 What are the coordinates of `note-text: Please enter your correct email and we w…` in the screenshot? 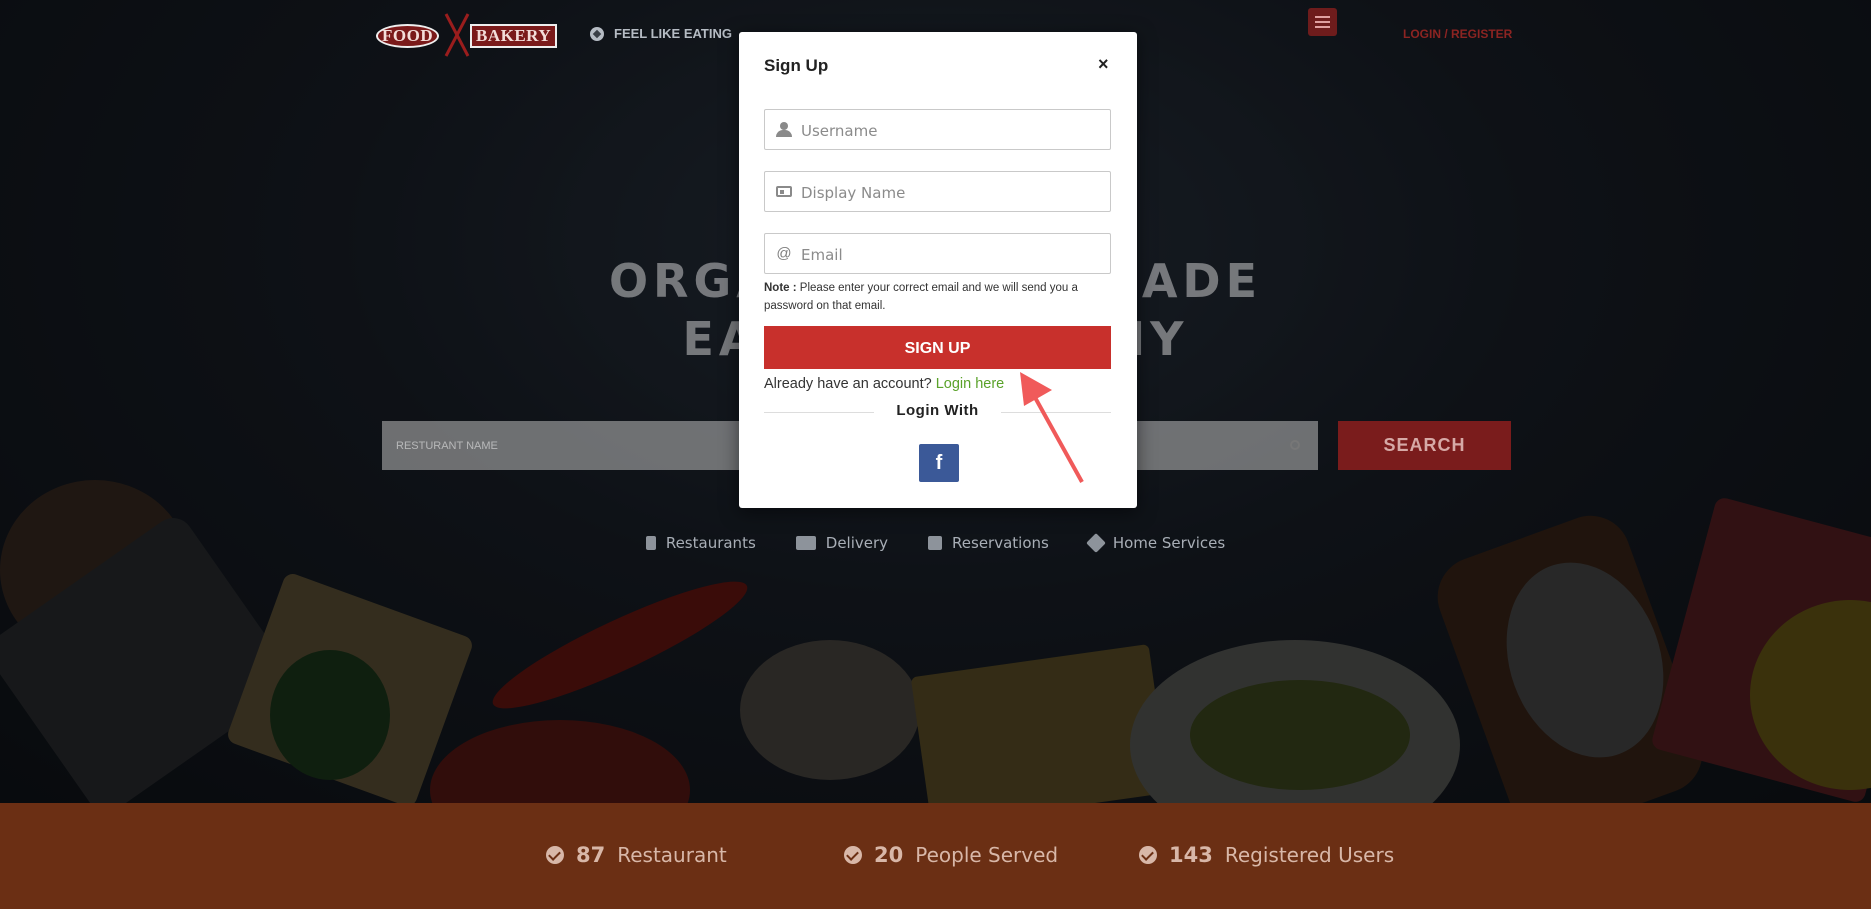 It's located at (921, 297).